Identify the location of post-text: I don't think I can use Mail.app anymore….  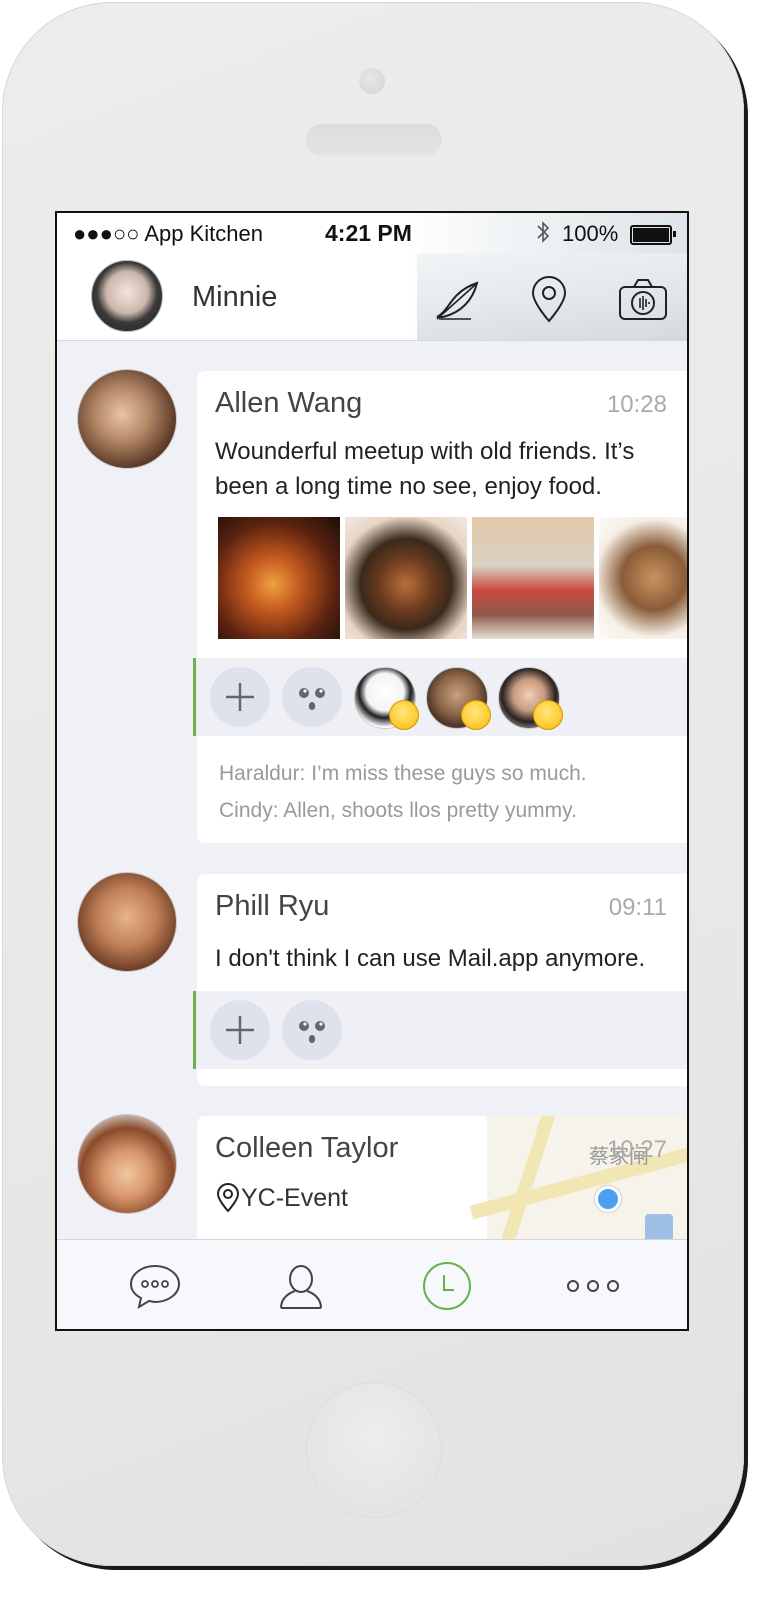
(430, 958).